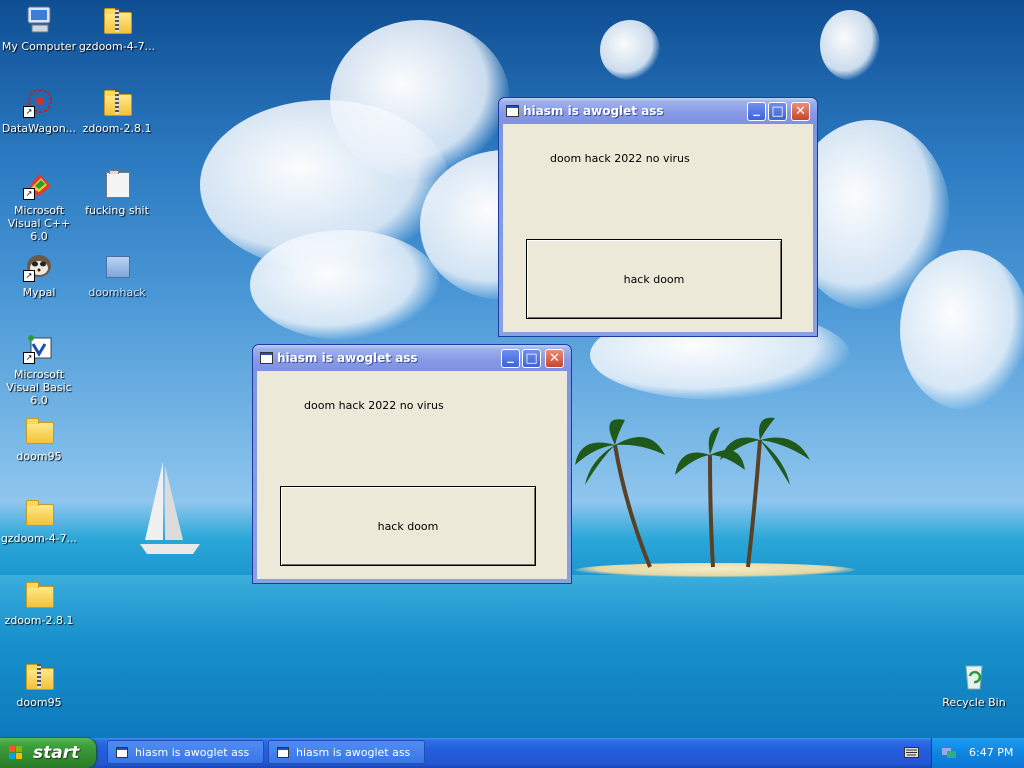 The image size is (1024, 768). Describe the element at coordinates (39, 223) in the screenshot. I see `icon-label: Microsoft Visual C++ 6.0` at that location.